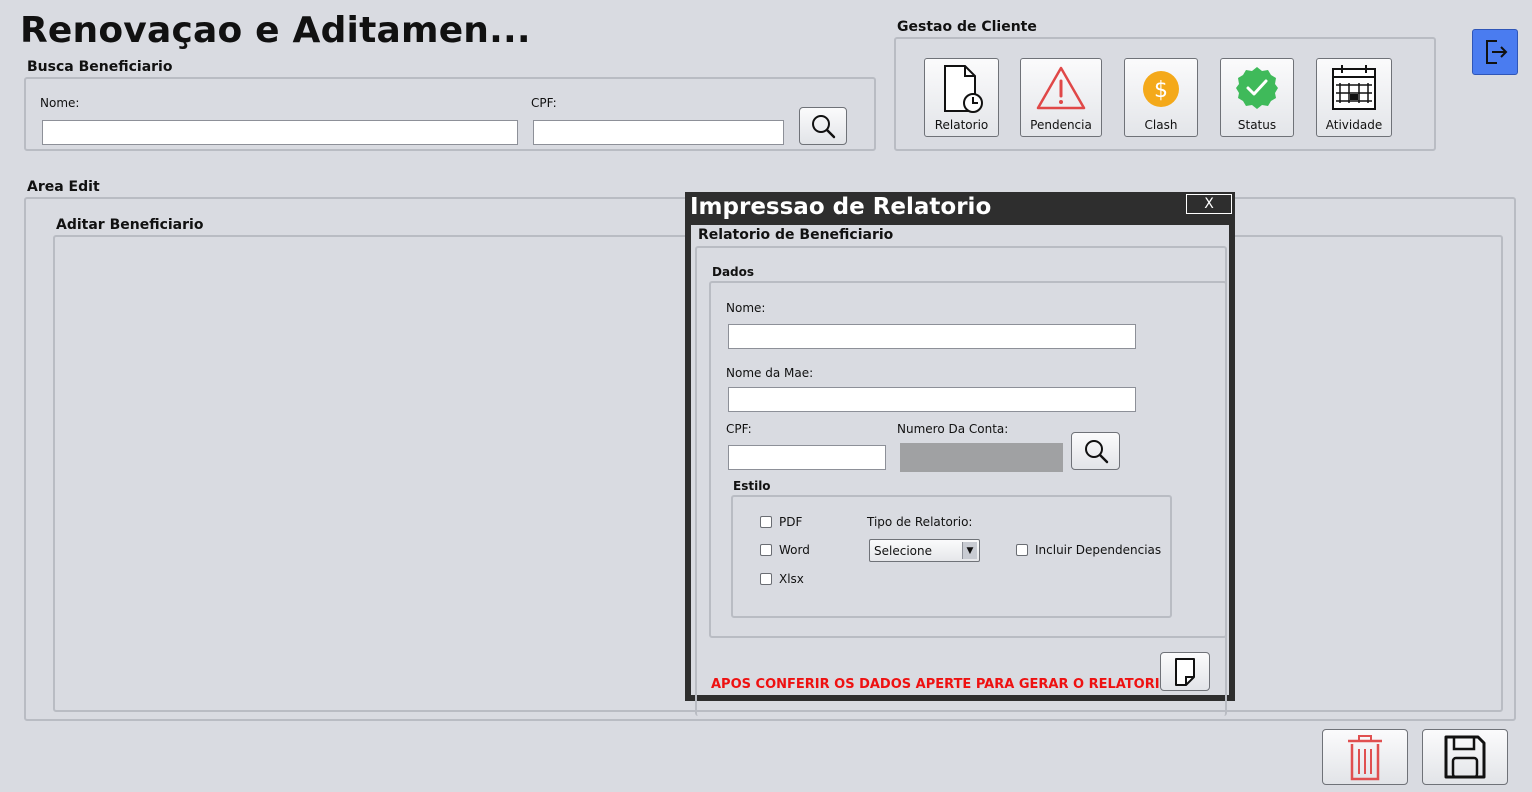 The height and width of the screenshot is (792, 1532). What do you see at coordinates (280, 132) in the screenshot?
I see `nome-input` at bounding box center [280, 132].